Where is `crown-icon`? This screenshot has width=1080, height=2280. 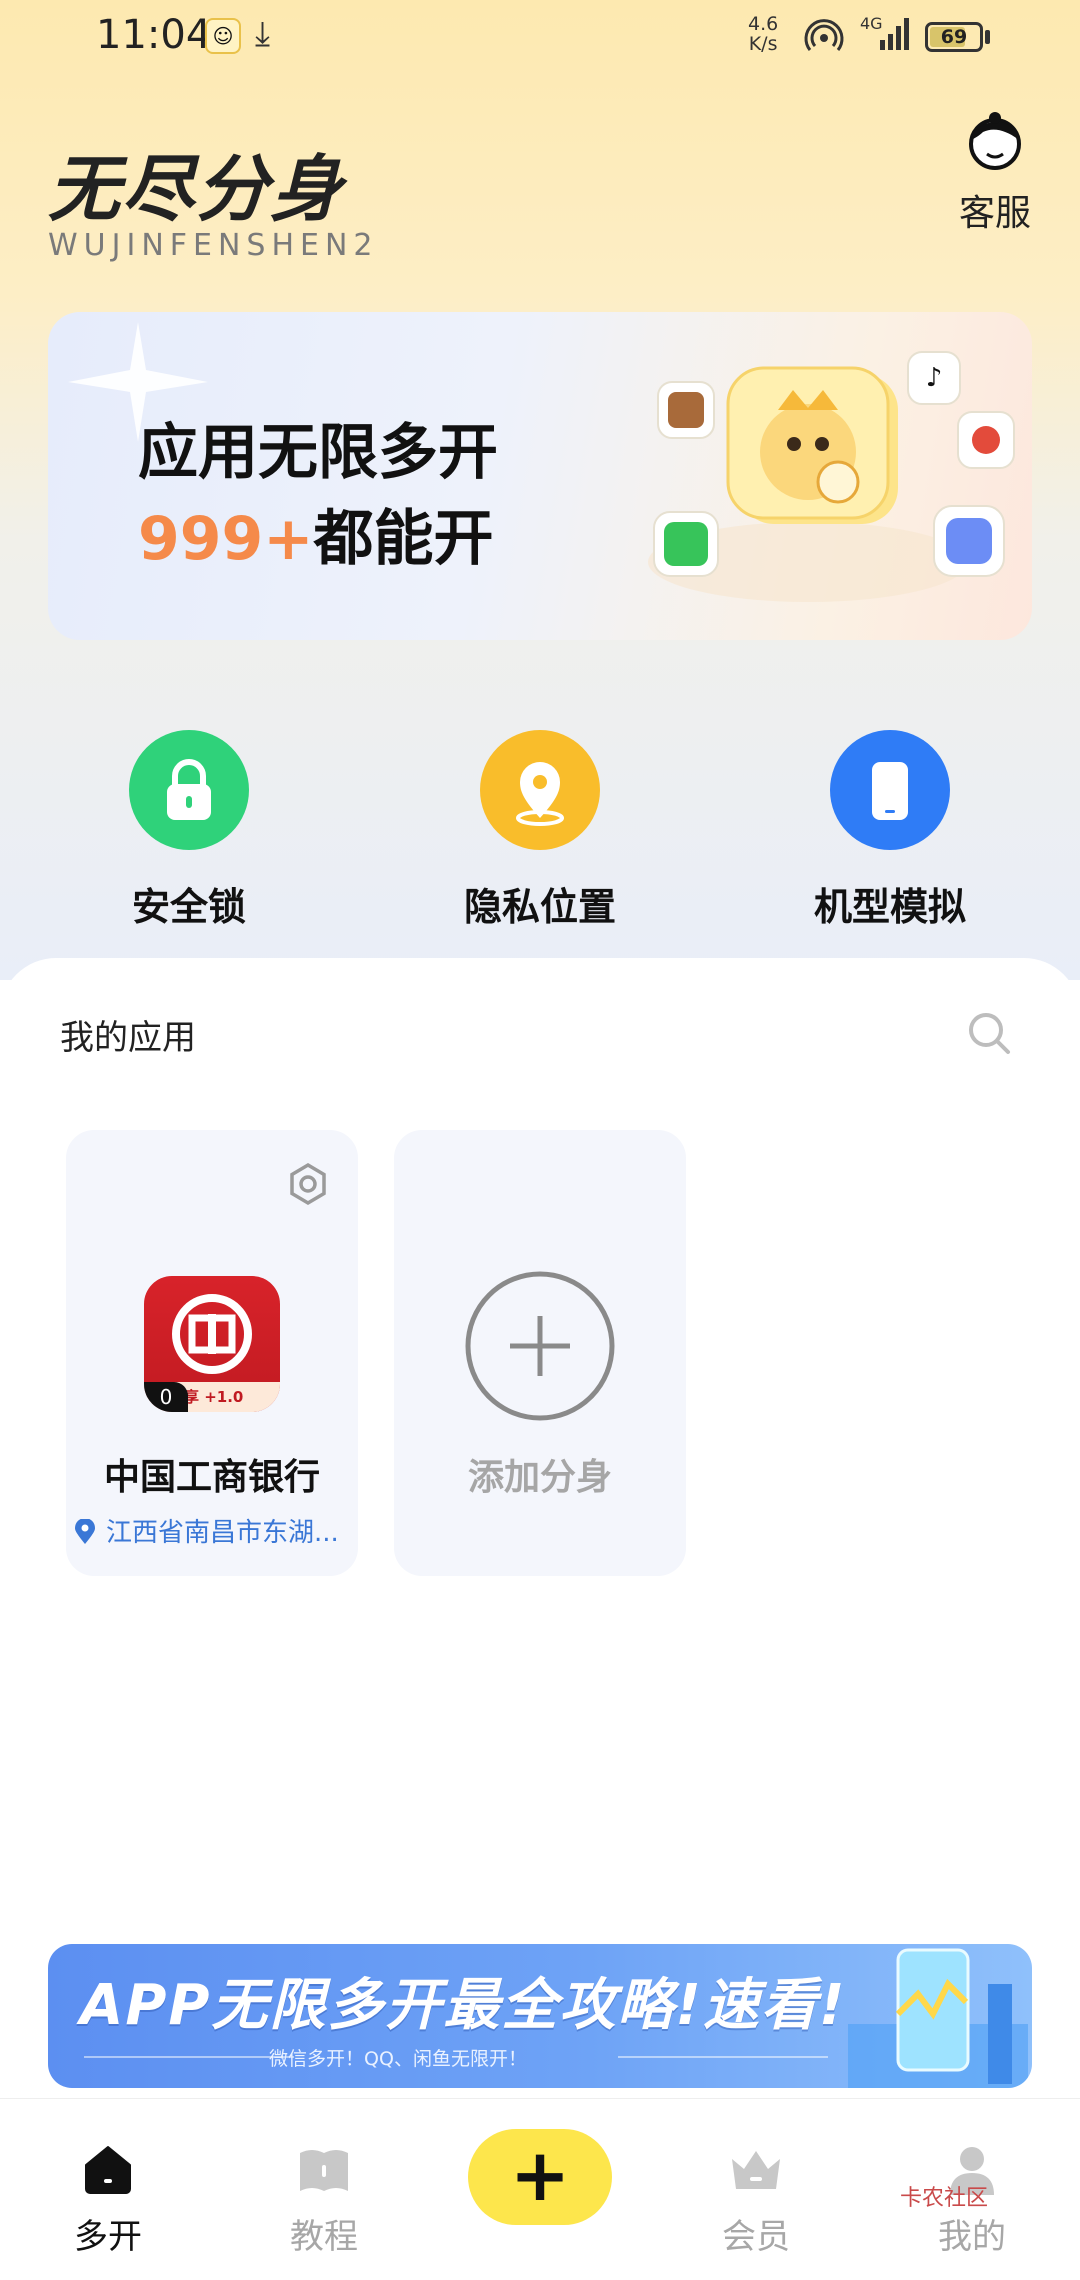
crown-icon is located at coordinates (756, 2170).